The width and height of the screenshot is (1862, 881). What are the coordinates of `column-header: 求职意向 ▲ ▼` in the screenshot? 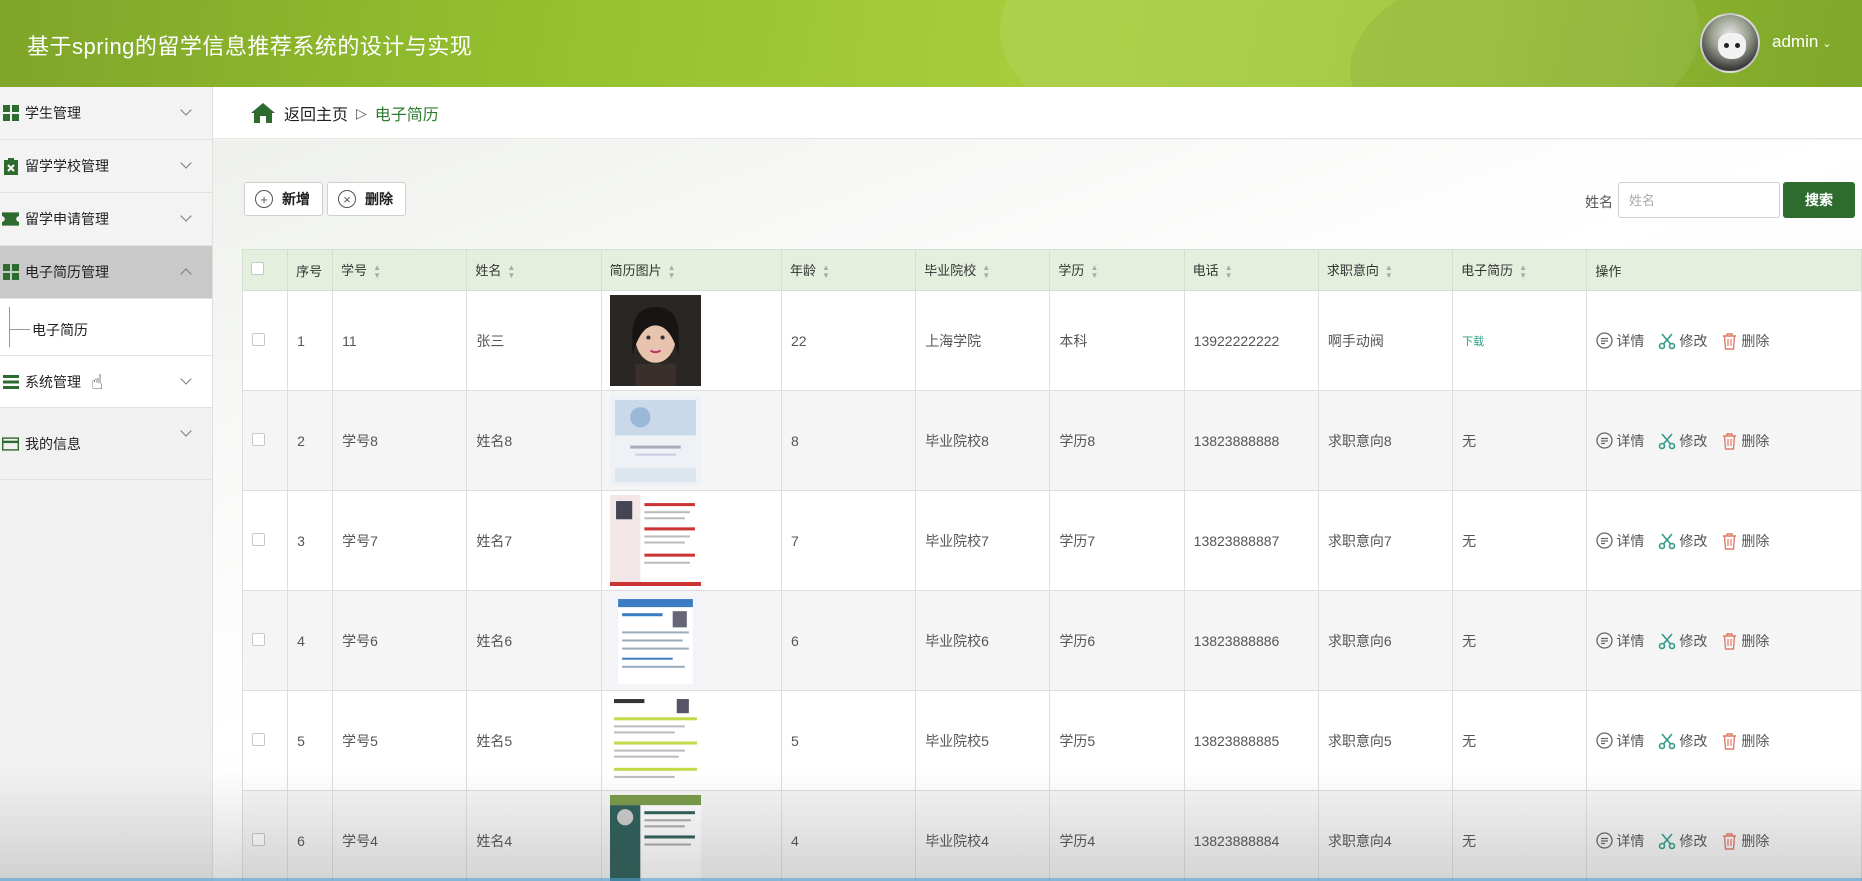 It's located at (1385, 270).